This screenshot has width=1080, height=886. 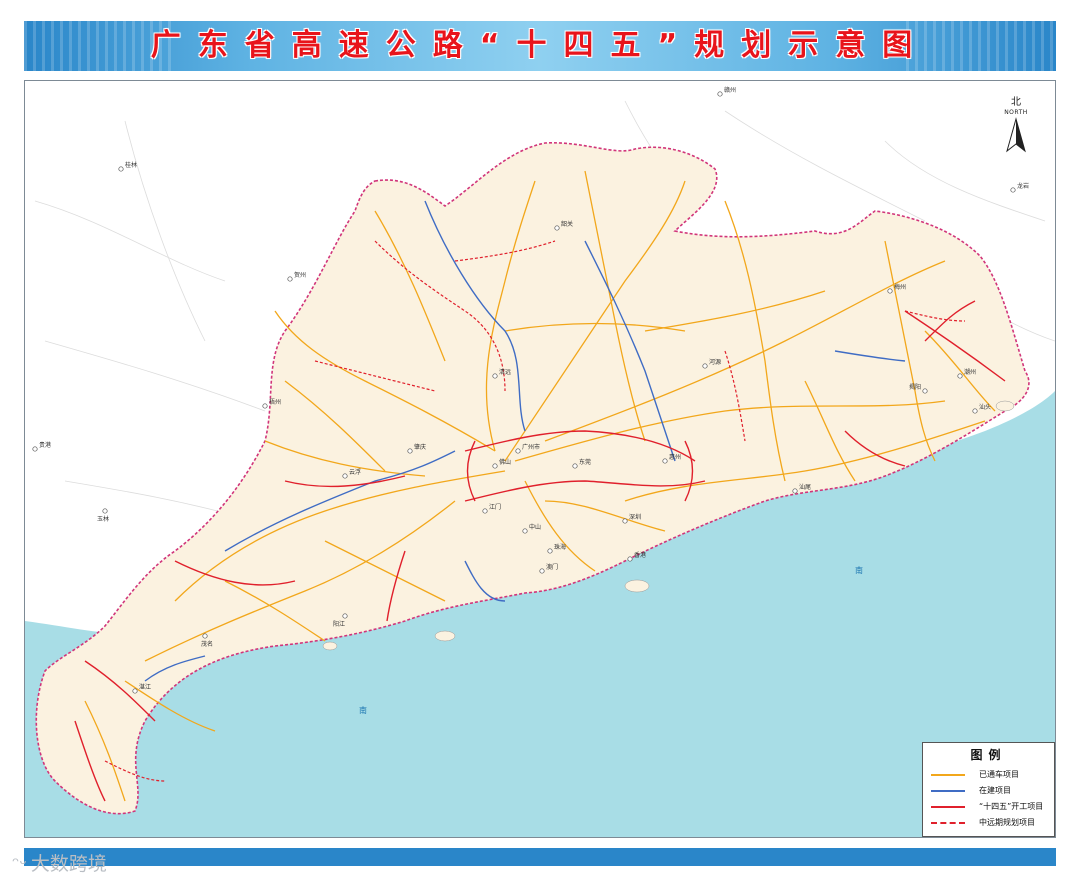 What do you see at coordinates (103, 519) in the screenshot?
I see `city-label-yulin: 玉林` at bounding box center [103, 519].